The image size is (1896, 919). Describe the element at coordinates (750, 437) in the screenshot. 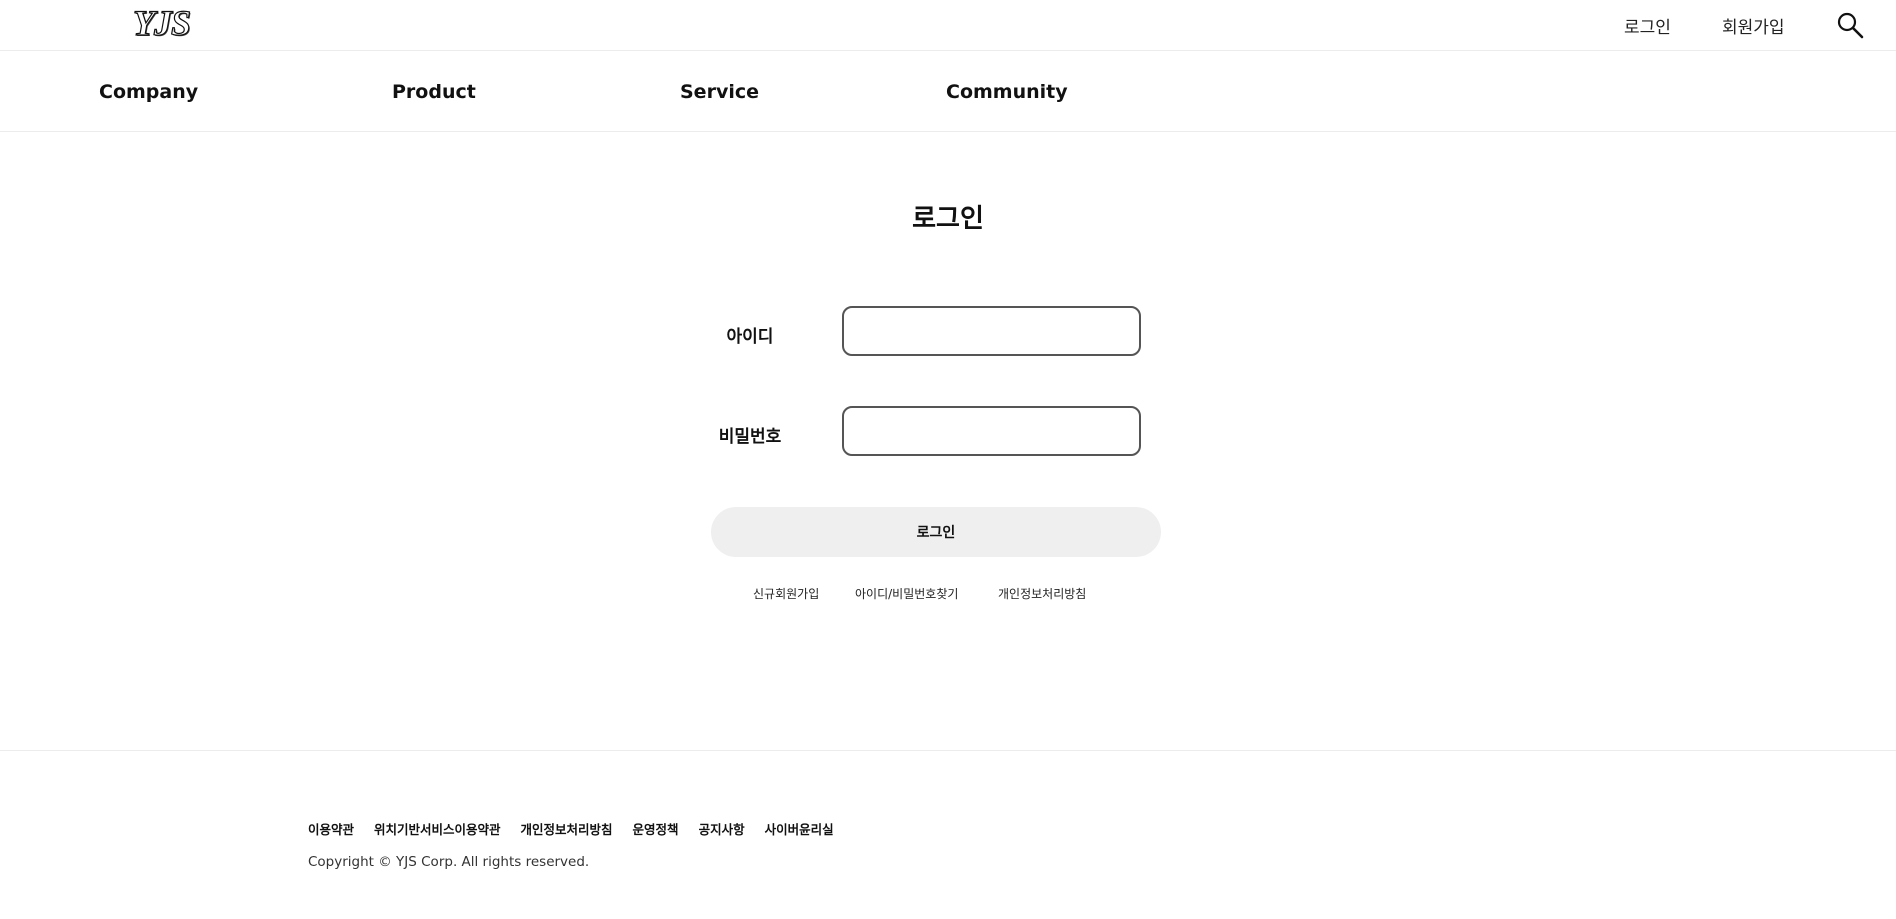

I see `password-label: 비밀번호` at that location.